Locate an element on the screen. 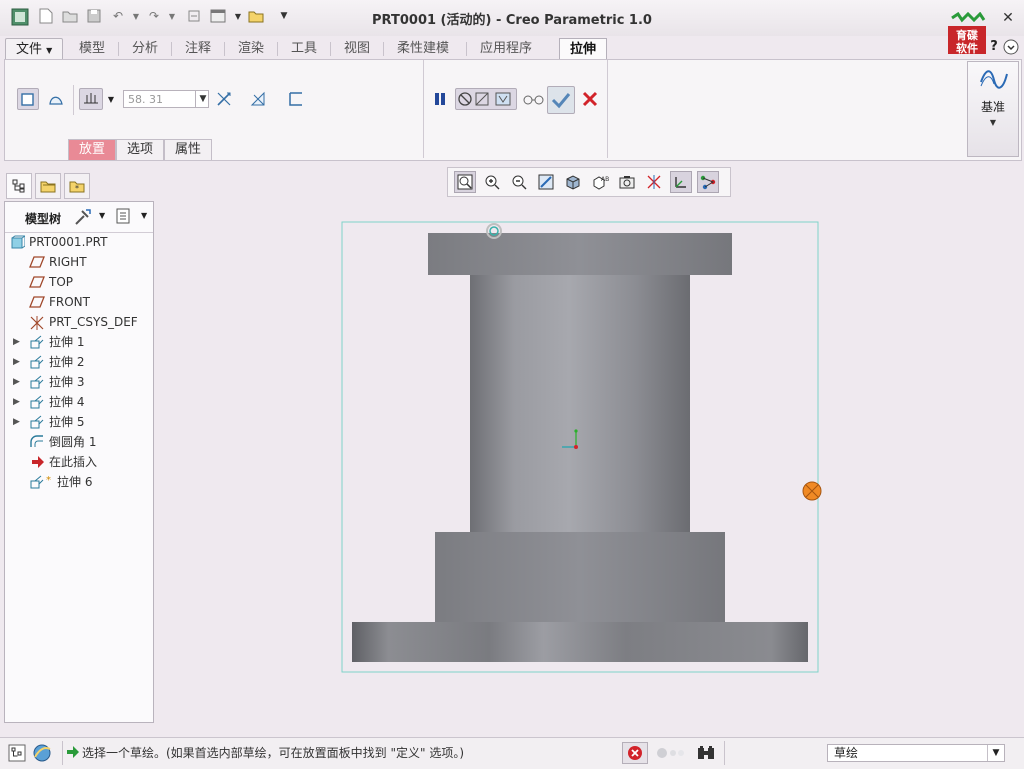  csys-icon is located at coordinates (36, 322).